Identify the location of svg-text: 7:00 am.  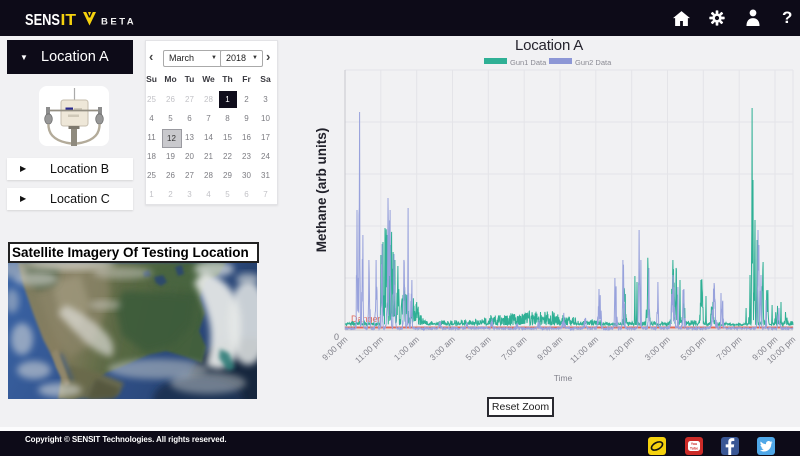
(513, 348).